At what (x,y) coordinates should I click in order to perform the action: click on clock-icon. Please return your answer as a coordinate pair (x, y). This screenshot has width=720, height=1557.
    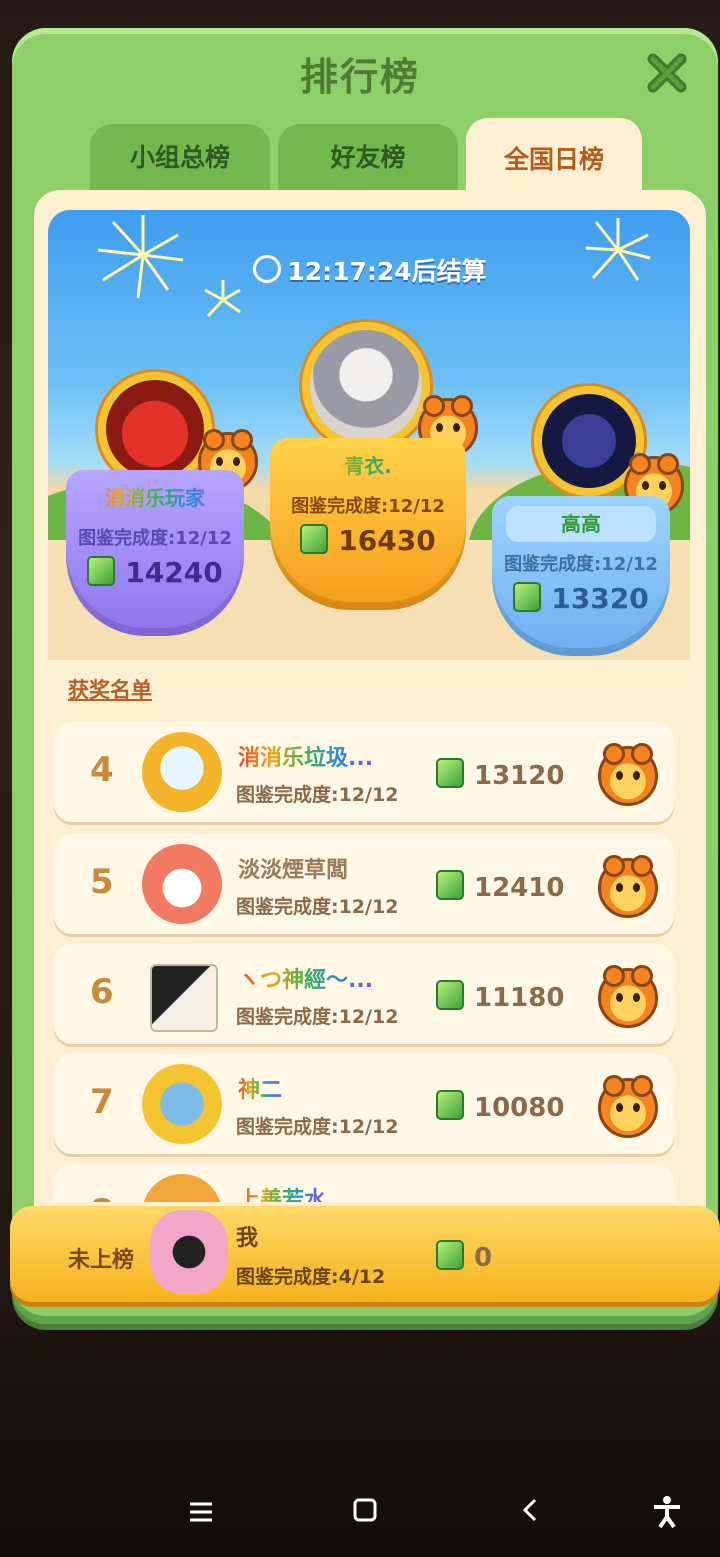
    Looking at the image, I should click on (267, 269).